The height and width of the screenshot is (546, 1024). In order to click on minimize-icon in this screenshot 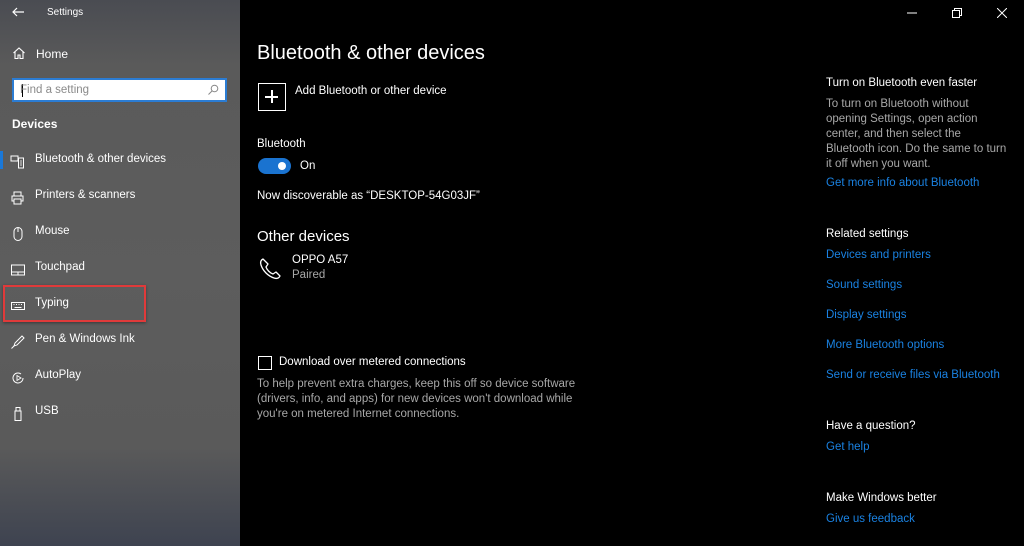, I will do `click(911, 13)`.